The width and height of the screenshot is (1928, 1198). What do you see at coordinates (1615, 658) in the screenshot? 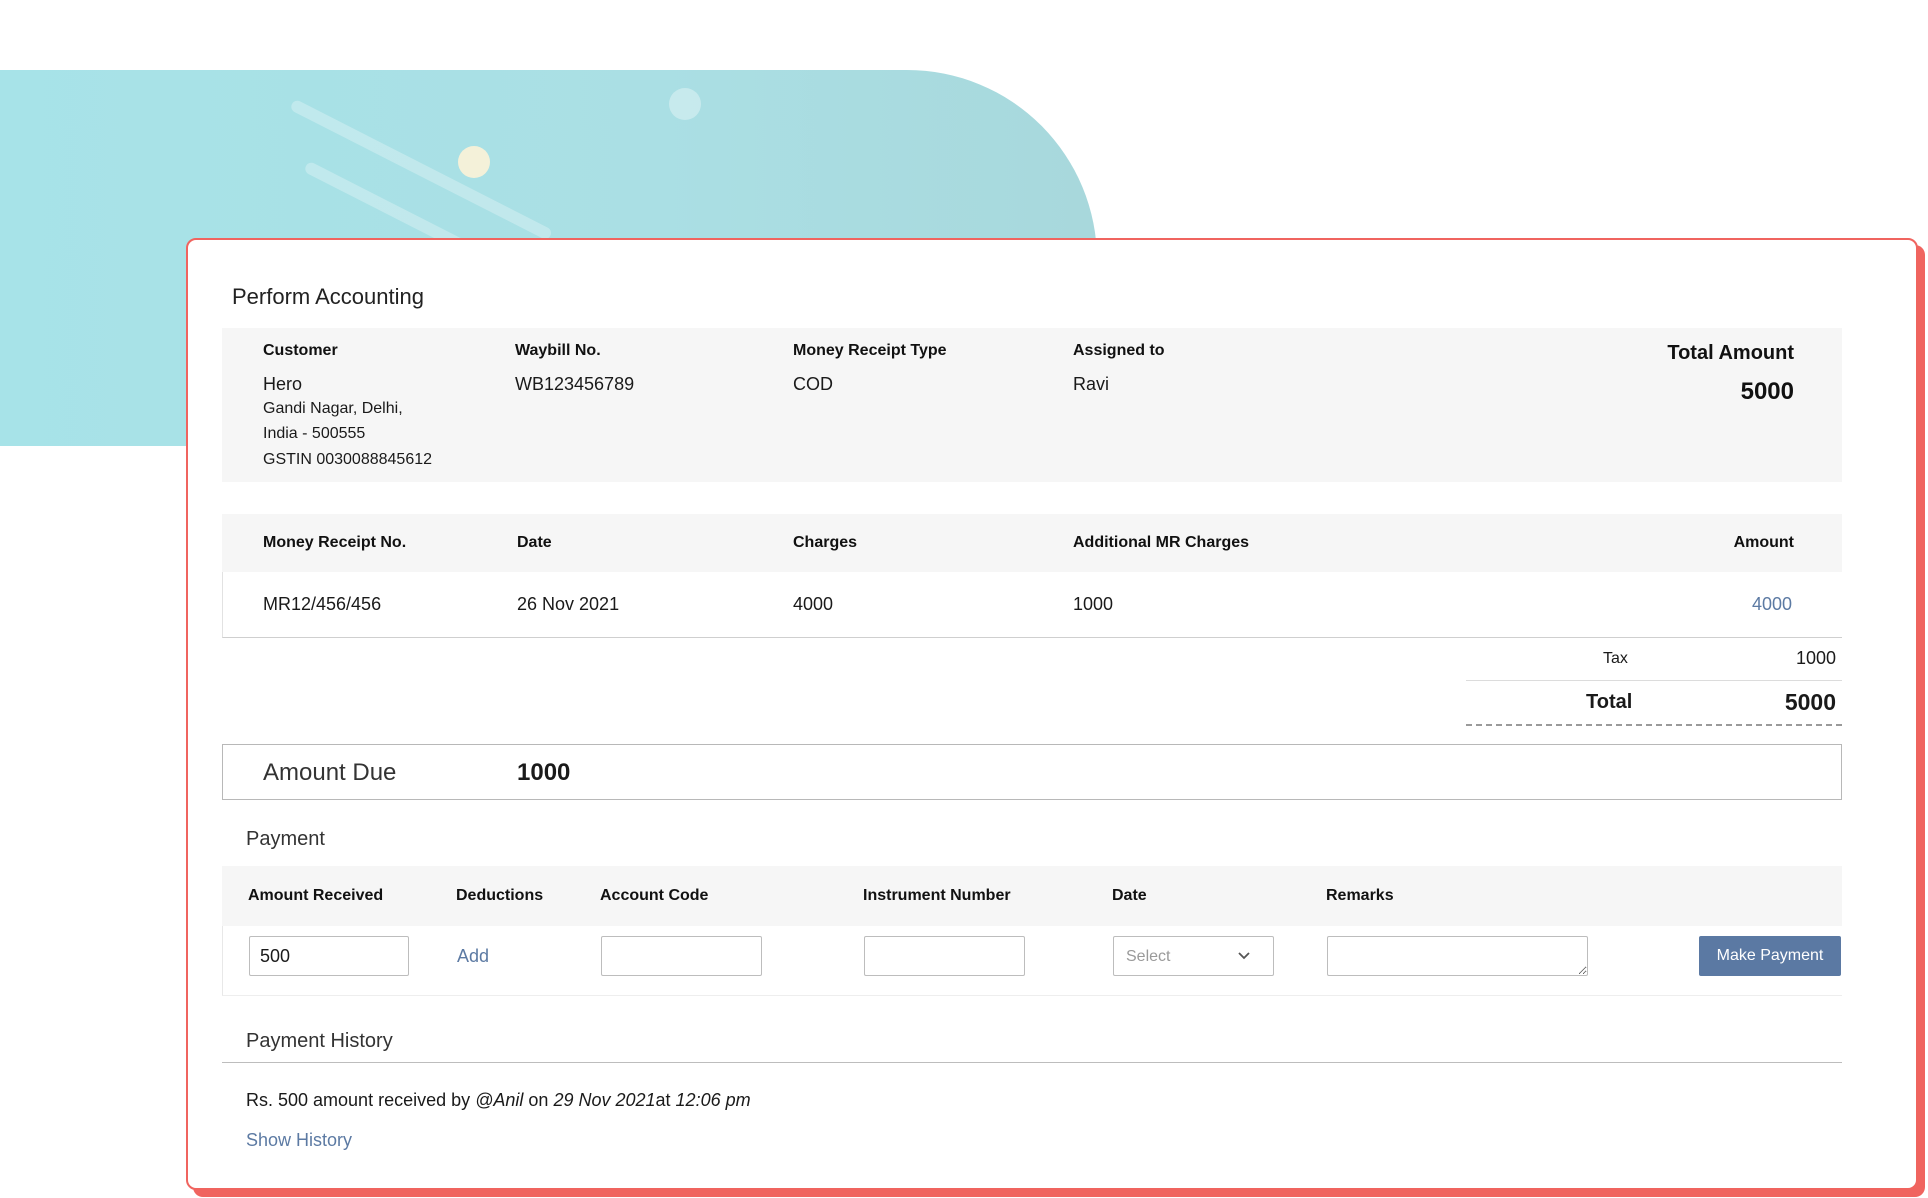
I see `tax-label: Tax` at bounding box center [1615, 658].